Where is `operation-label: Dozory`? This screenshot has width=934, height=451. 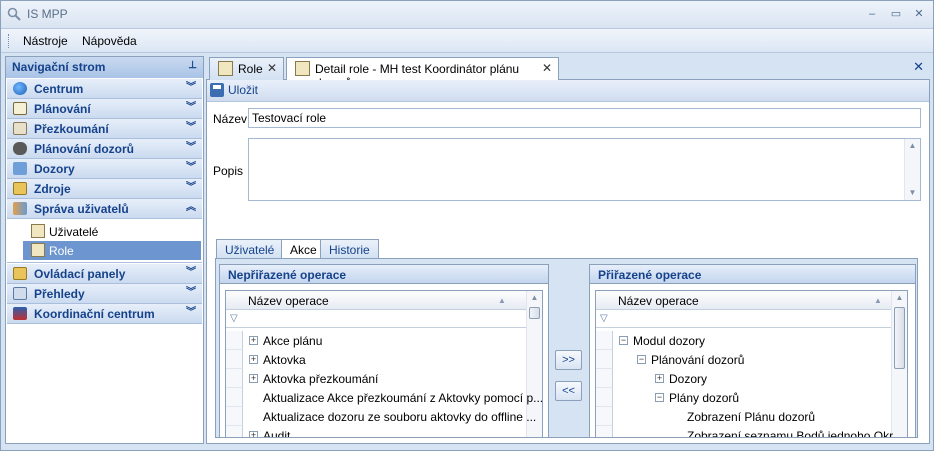
operation-label: Dozory is located at coordinates (688, 379).